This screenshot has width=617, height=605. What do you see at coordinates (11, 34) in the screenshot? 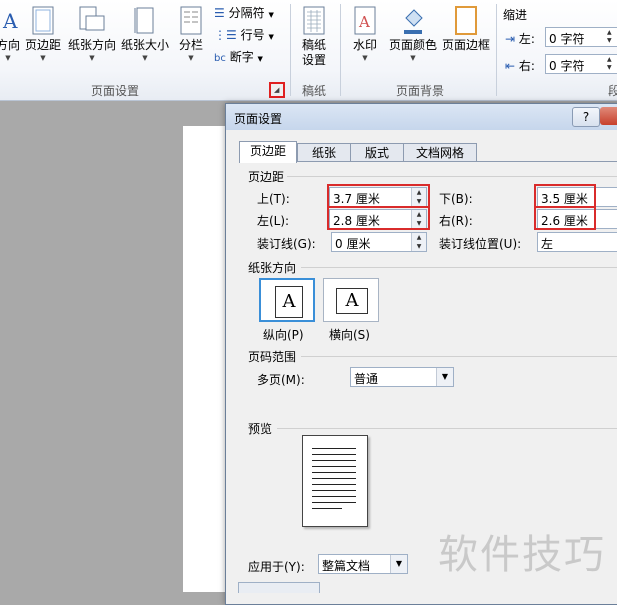
I see `orientation-partial-button: A 方向 ▼` at bounding box center [11, 34].